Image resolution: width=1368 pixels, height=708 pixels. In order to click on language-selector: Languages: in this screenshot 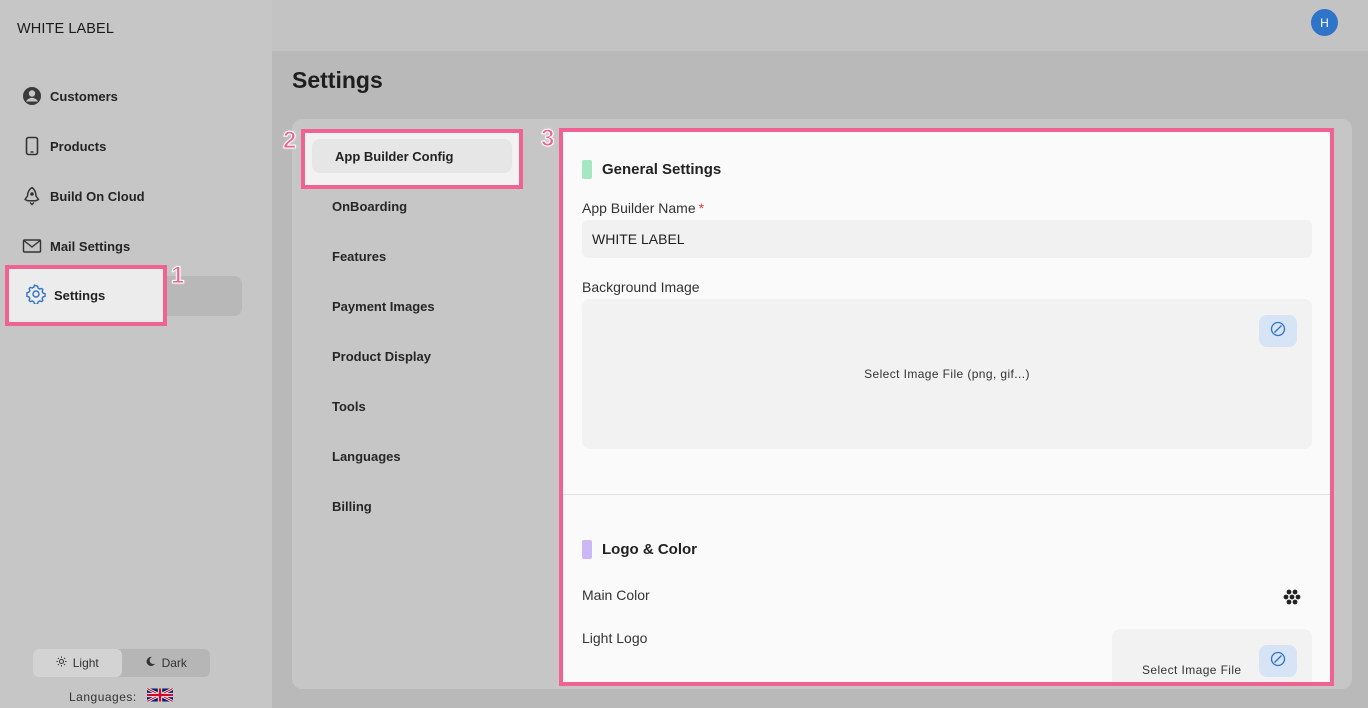, I will do `click(121, 696)`.